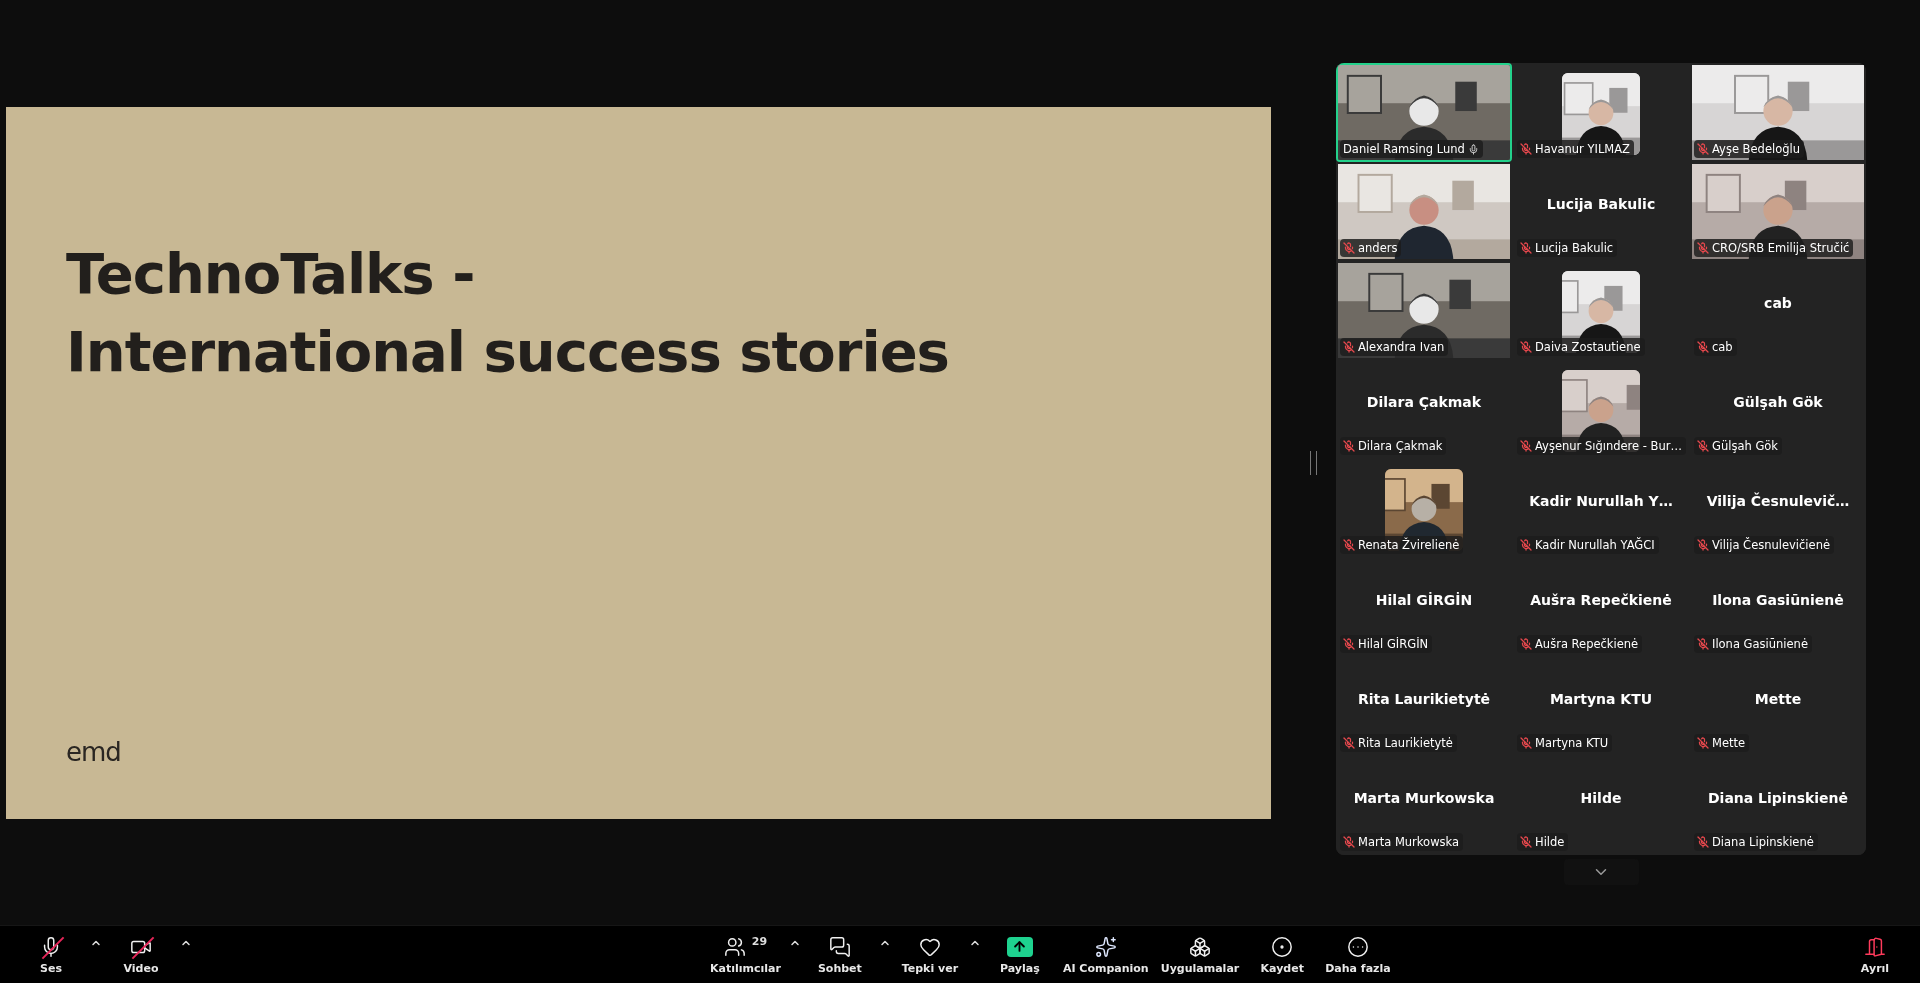  I want to click on slide-title: TechnoTalks -, so click(270, 273).